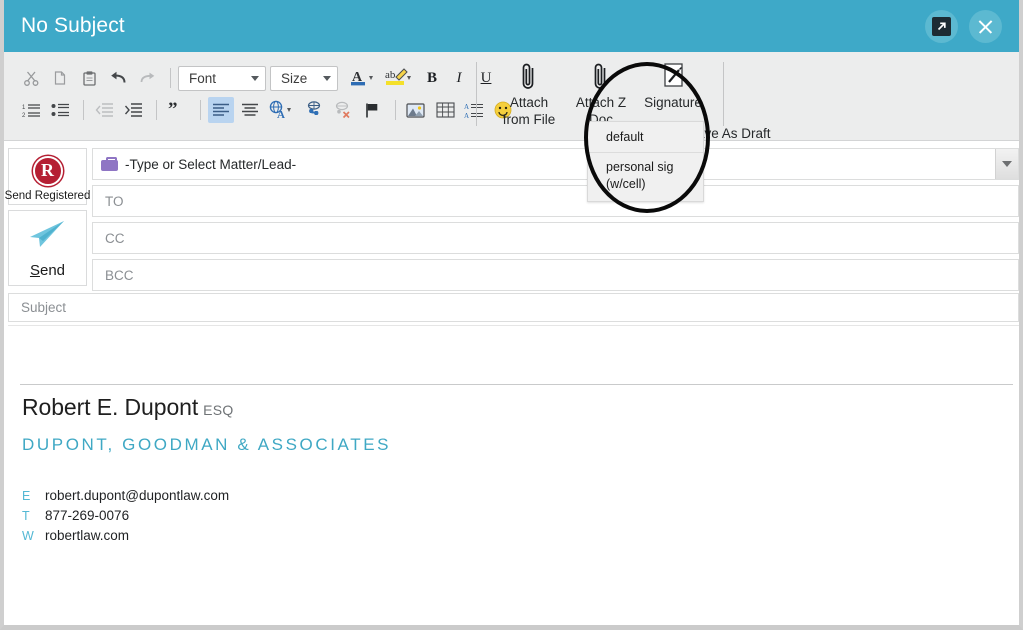 This screenshot has height=630, width=1023. I want to click on contact-key-phone: T, so click(26, 516).